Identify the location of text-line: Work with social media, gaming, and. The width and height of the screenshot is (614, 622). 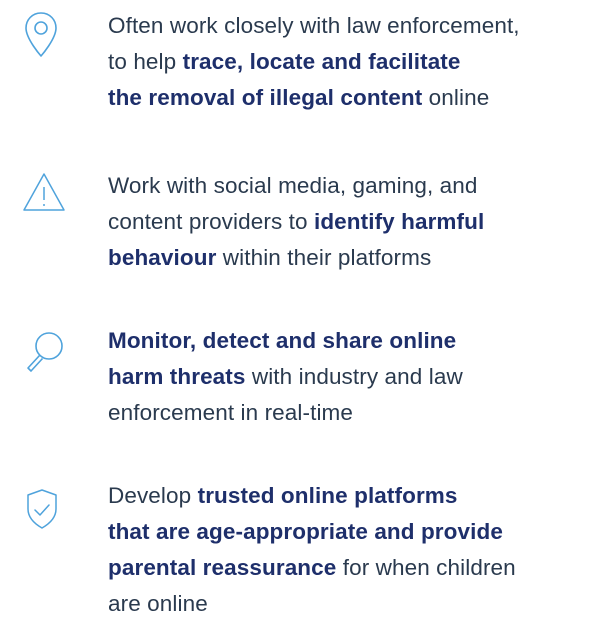
(358, 186).